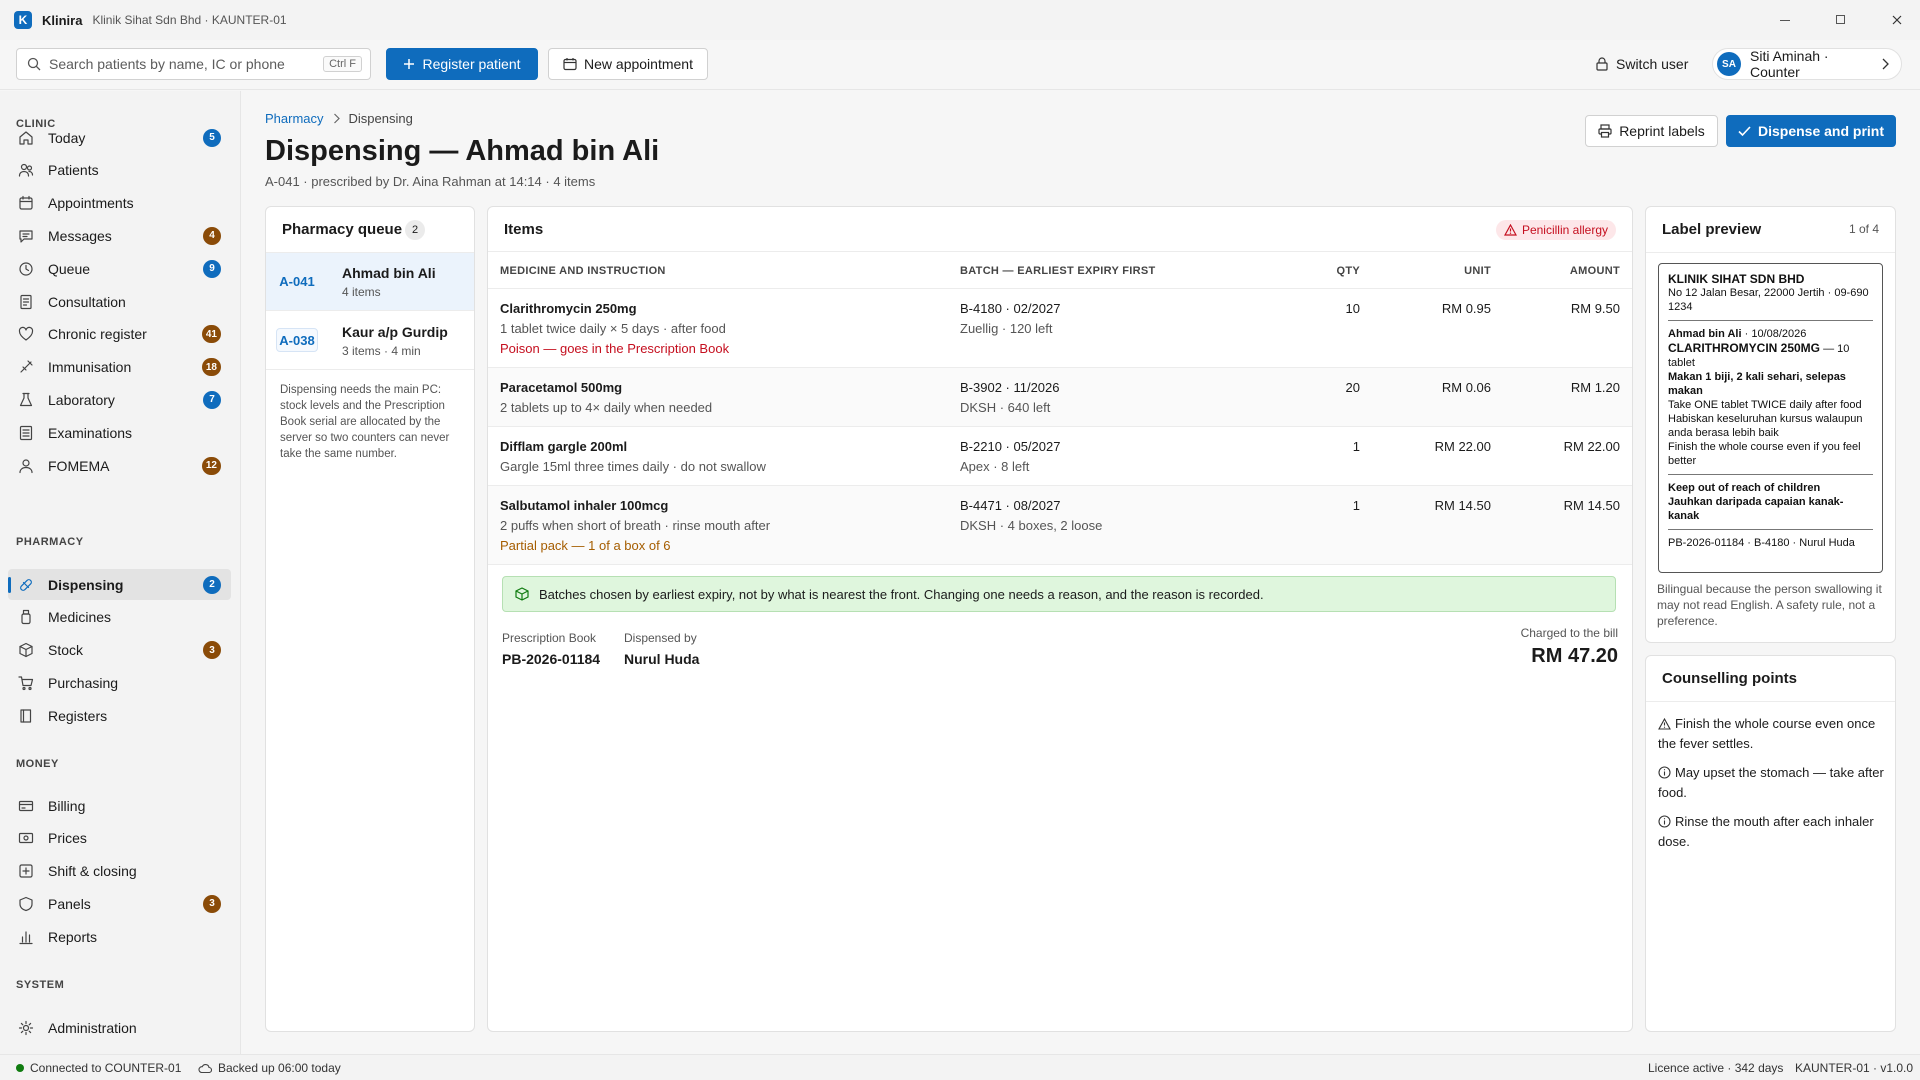 The image size is (1920, 1080). What do you see at coordinates (34, 64) in the screenshot?
I see `search-icon` at bounding box center [34, 64].